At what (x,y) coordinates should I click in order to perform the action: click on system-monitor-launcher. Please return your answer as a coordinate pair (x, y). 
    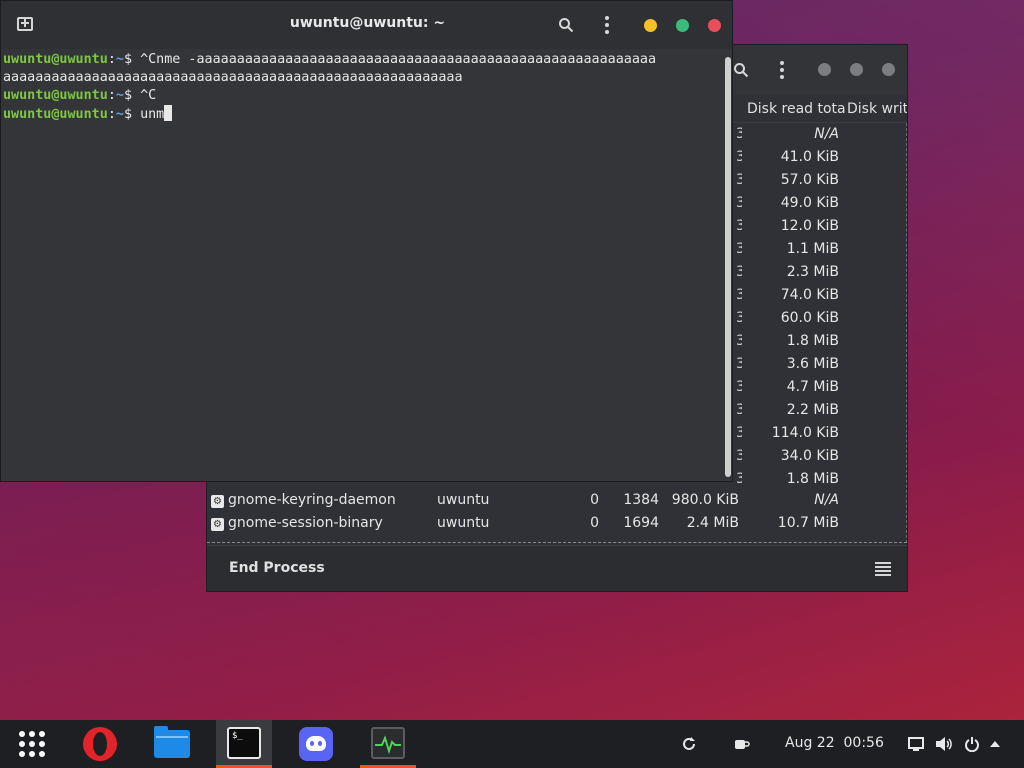
    Looking at the image, I should click on (388, 744).